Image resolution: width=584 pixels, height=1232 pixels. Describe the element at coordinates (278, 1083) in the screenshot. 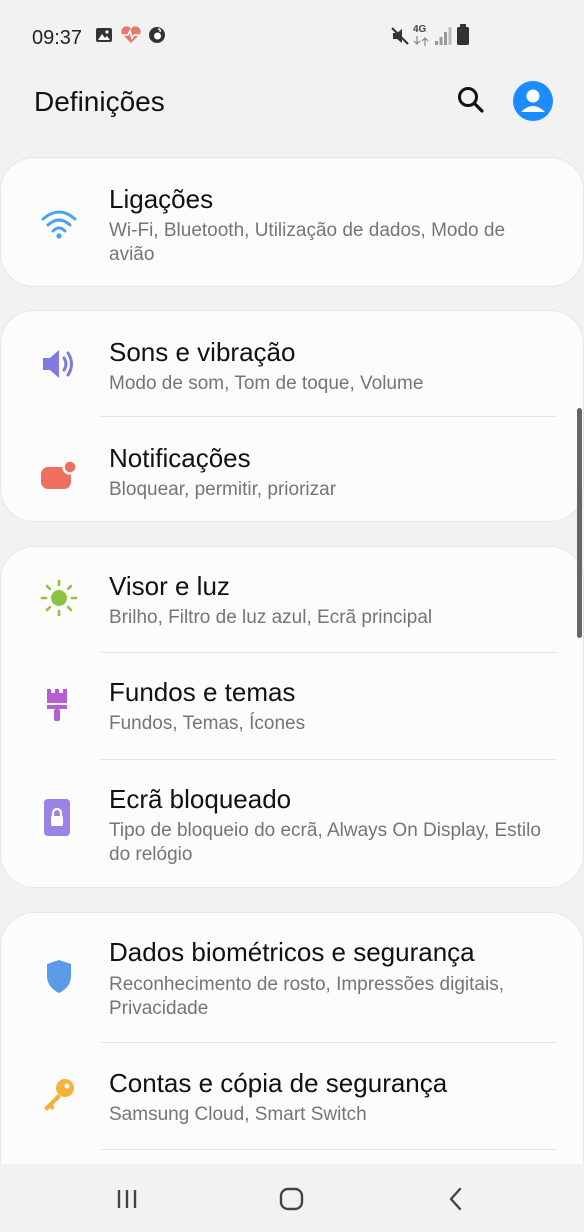

I see `settings-item-title: Contas e cópia de segurança` at that location.